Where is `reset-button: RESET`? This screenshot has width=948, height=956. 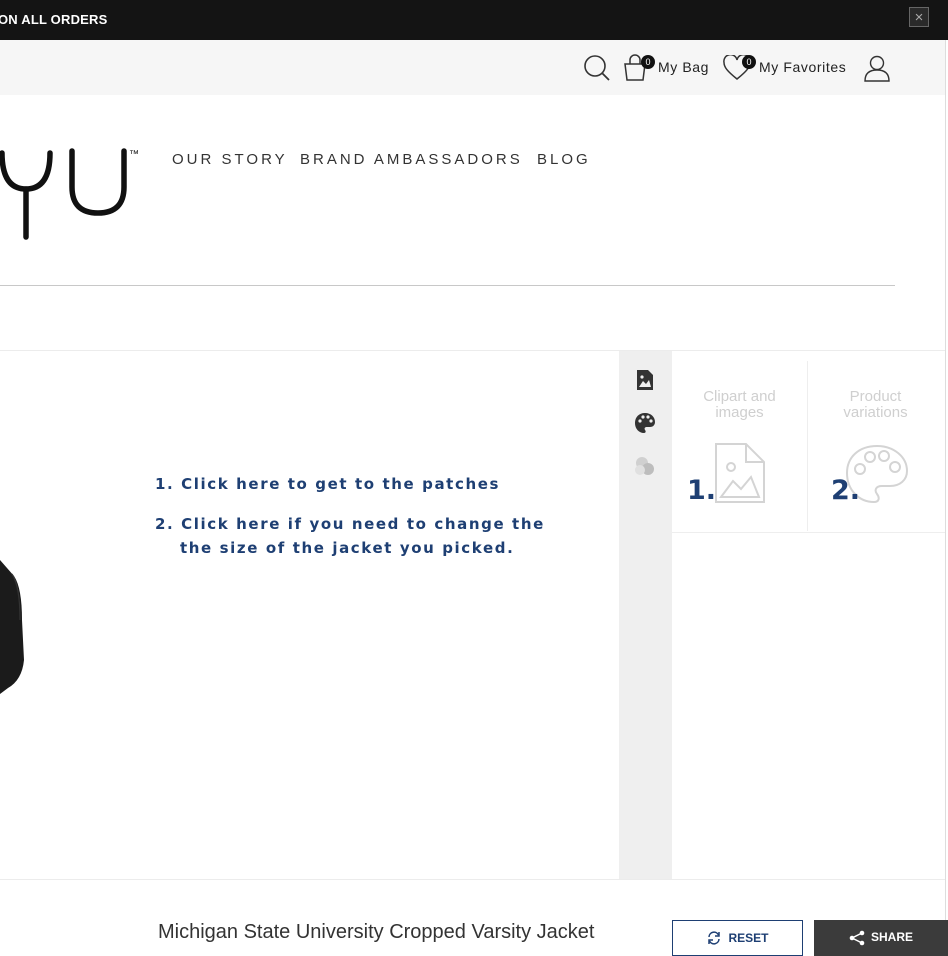 reset-button: RESET is located at coordinates (737, 938).